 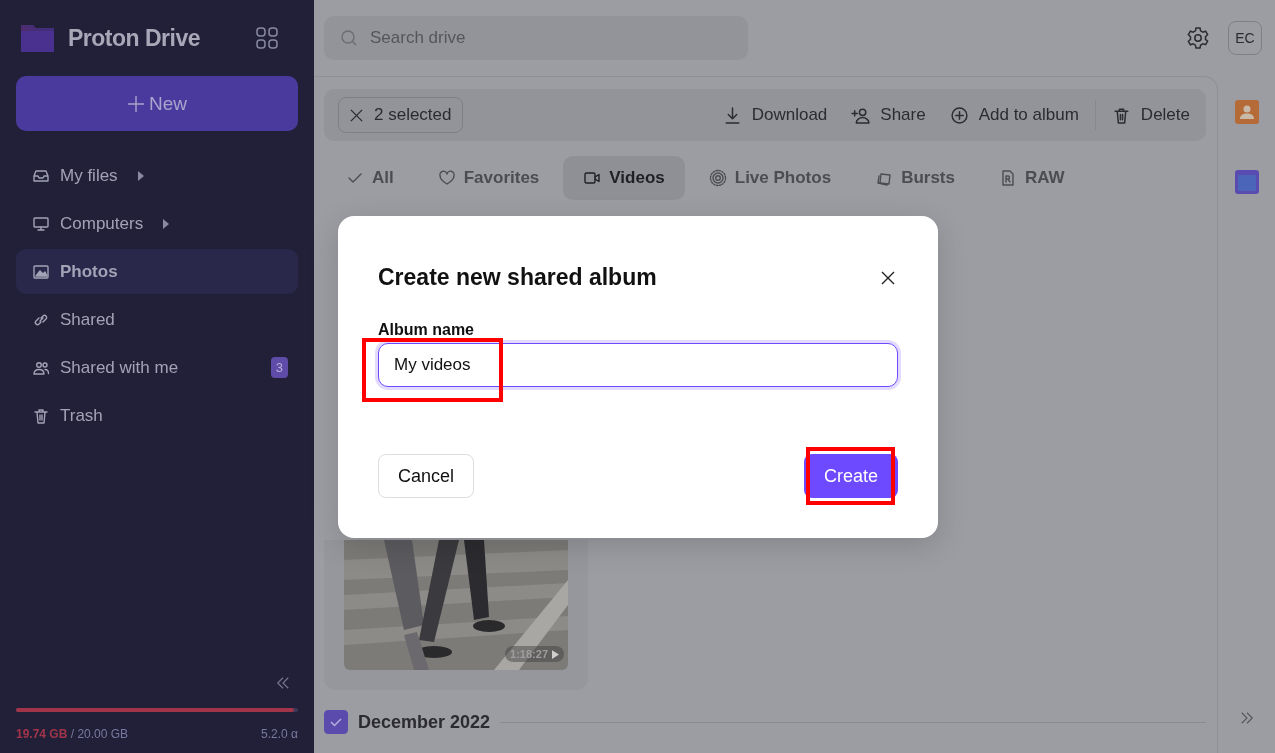 What do you see at coordinates (1014, 115) in the screenshot?
I see `toolbar-button: Add to album` at bounding box center [1014, 115].